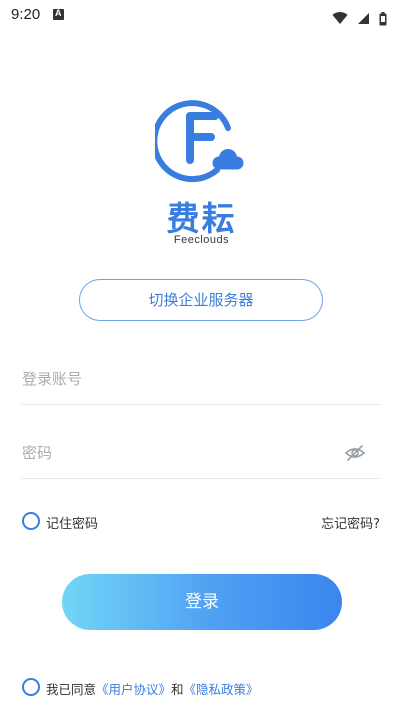 This screenshot has height=720, width=403. What do you see at coordinates (58, 14) in the screenshot?
I see `notification-a-icon` at bounding box center [58, 14].